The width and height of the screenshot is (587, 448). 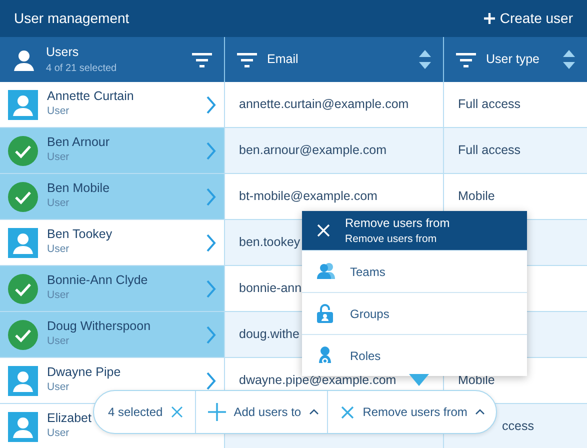 I want to click on user-name: Ben Arnour, so click(x=78, y=142).